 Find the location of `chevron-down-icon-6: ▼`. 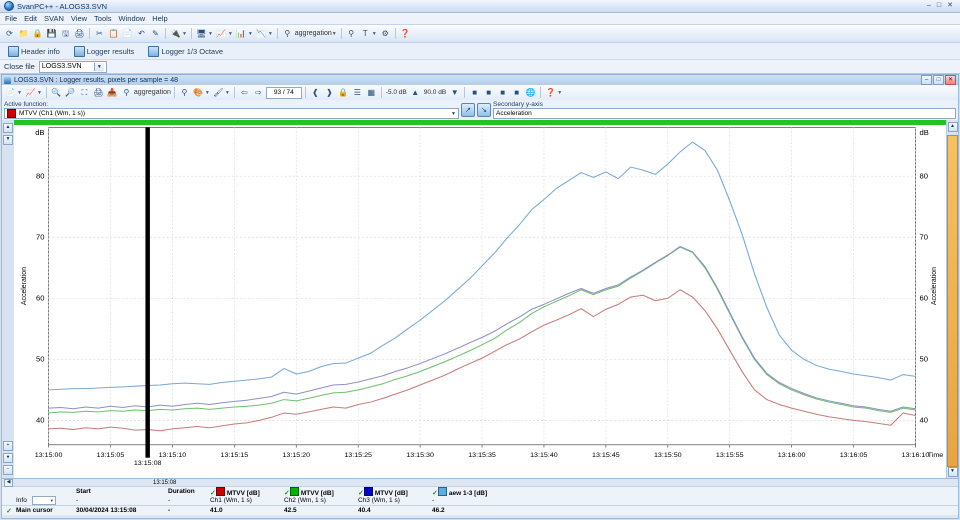

chevron-down-icon-6: ▼ is located at coordinates (334, 34).